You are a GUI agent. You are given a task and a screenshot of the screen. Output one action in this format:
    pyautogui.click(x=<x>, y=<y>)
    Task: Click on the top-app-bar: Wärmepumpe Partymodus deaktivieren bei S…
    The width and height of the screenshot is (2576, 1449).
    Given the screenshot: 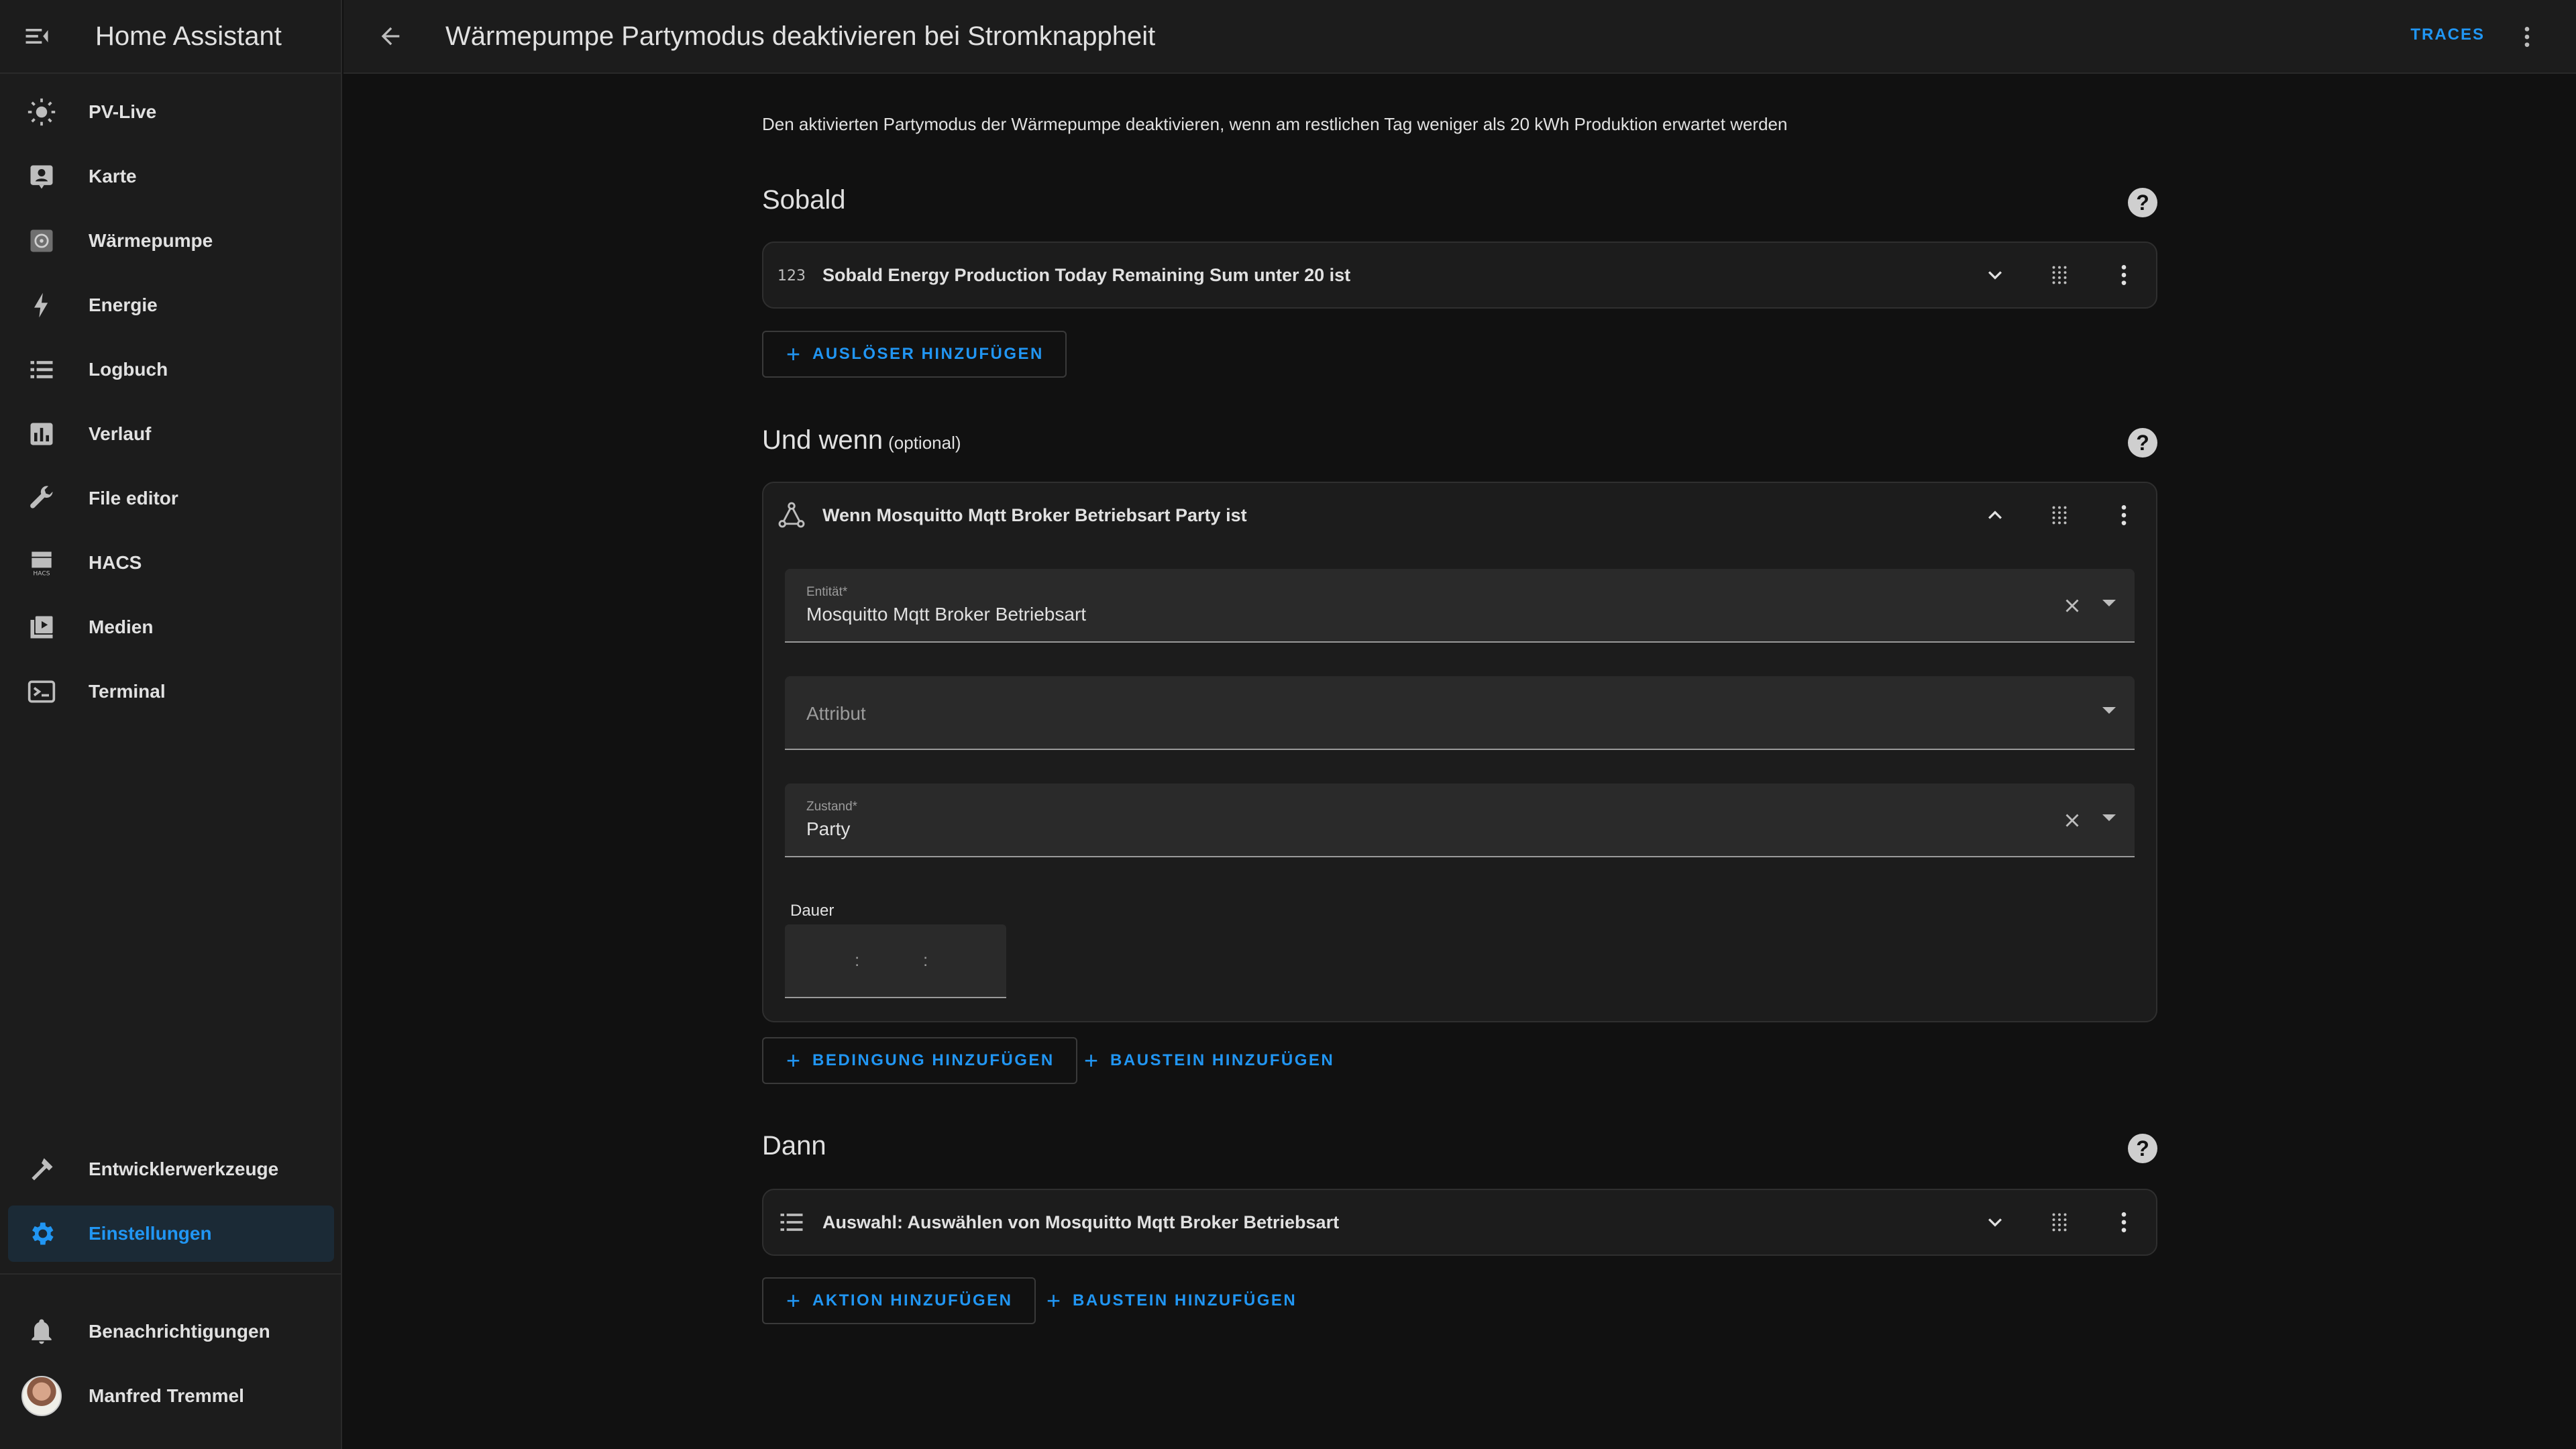 What is the action you would take?
    pyautogui.click(x=1459, y=37)
    